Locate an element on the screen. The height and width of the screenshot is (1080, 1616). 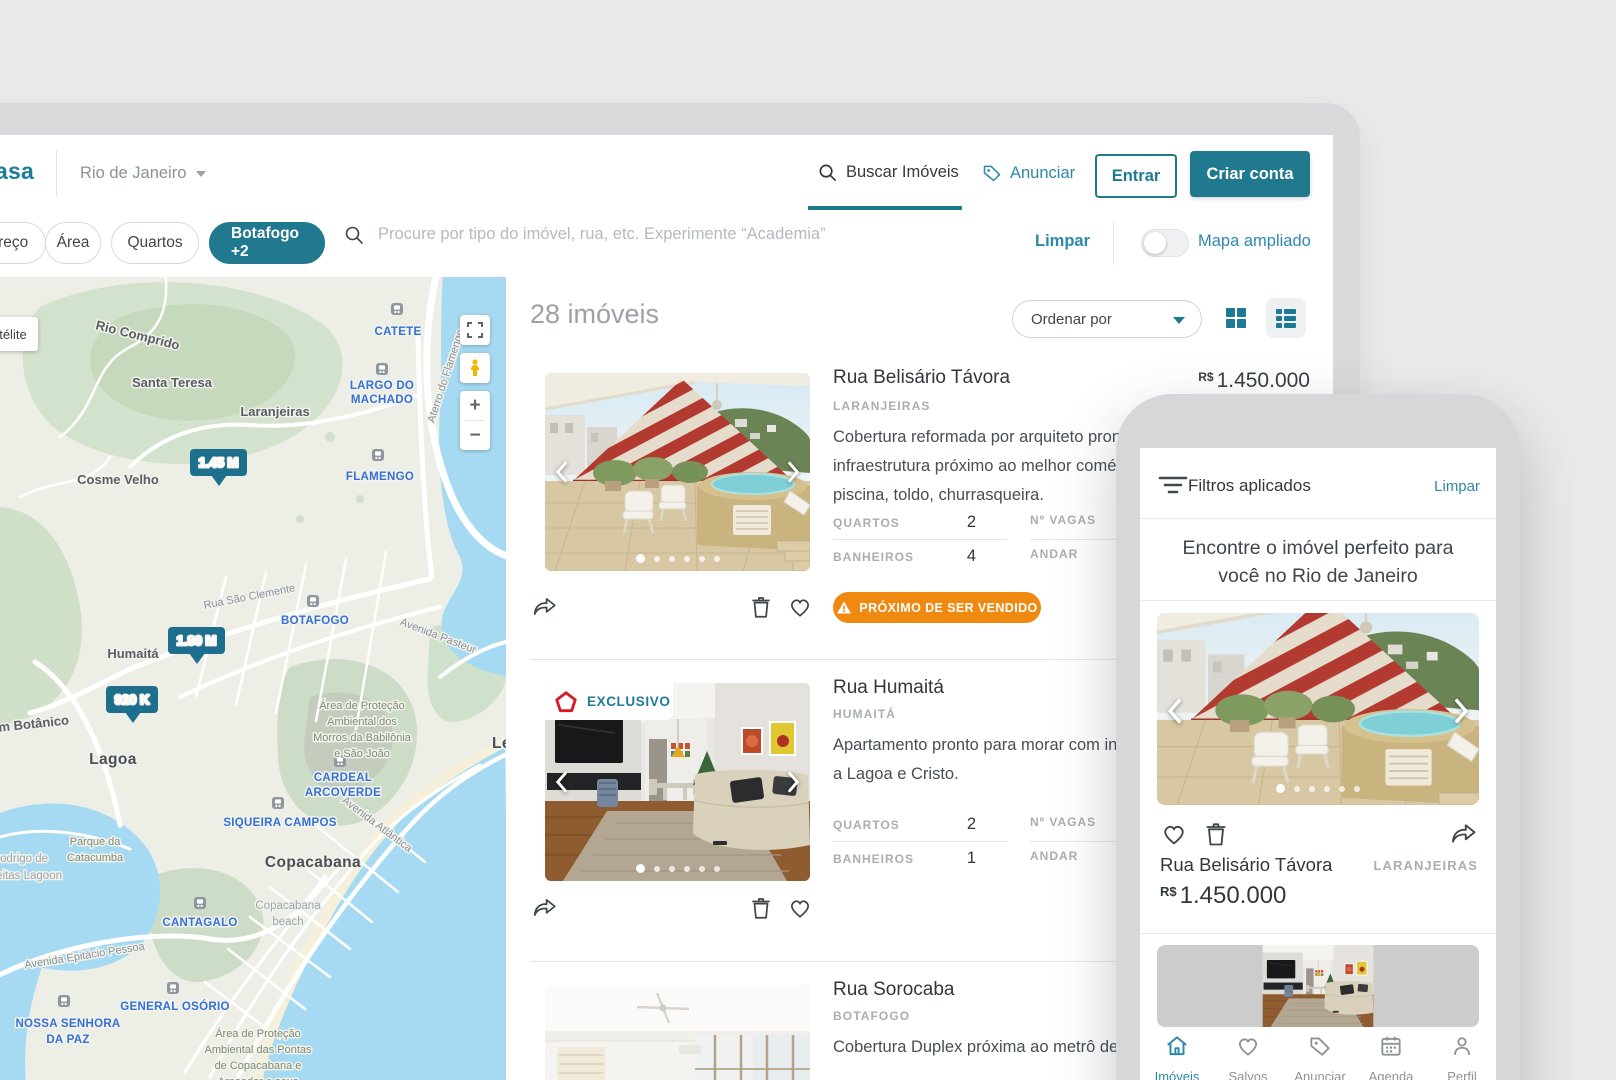
home-icon is located at coordinates (1177, 1046).